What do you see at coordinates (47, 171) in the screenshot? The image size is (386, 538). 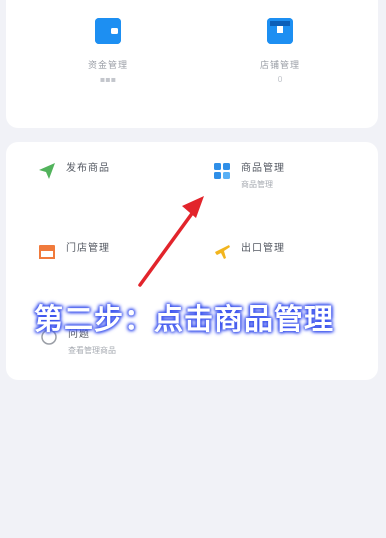 I see `send-plane-icon` at bounding box center [47, 171].